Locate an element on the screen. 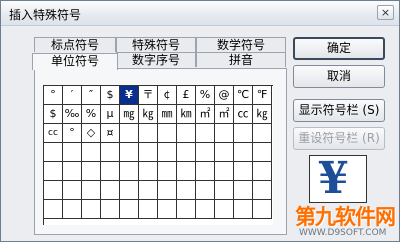  symbol-cell: ㎜ is located at coordinates (167, 114).